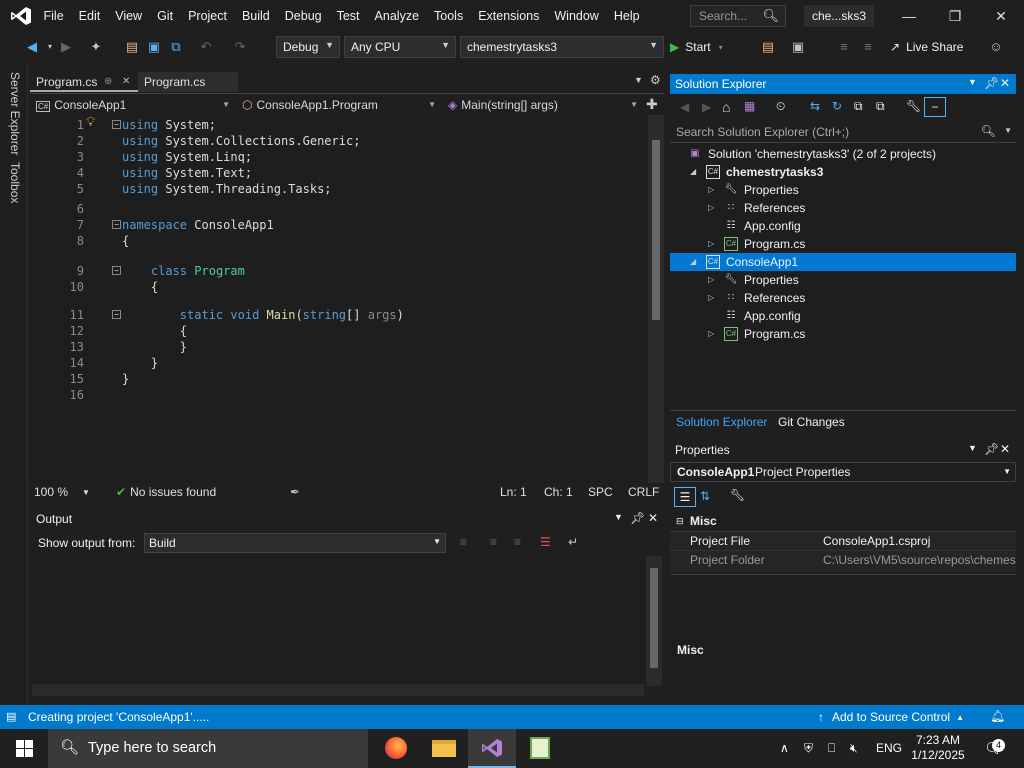 Image resolution: width=1024 pixels, height=768 pixels. I want to click on taskbar-search-input: 🔍︎ Type here to search, so click(208, 748).